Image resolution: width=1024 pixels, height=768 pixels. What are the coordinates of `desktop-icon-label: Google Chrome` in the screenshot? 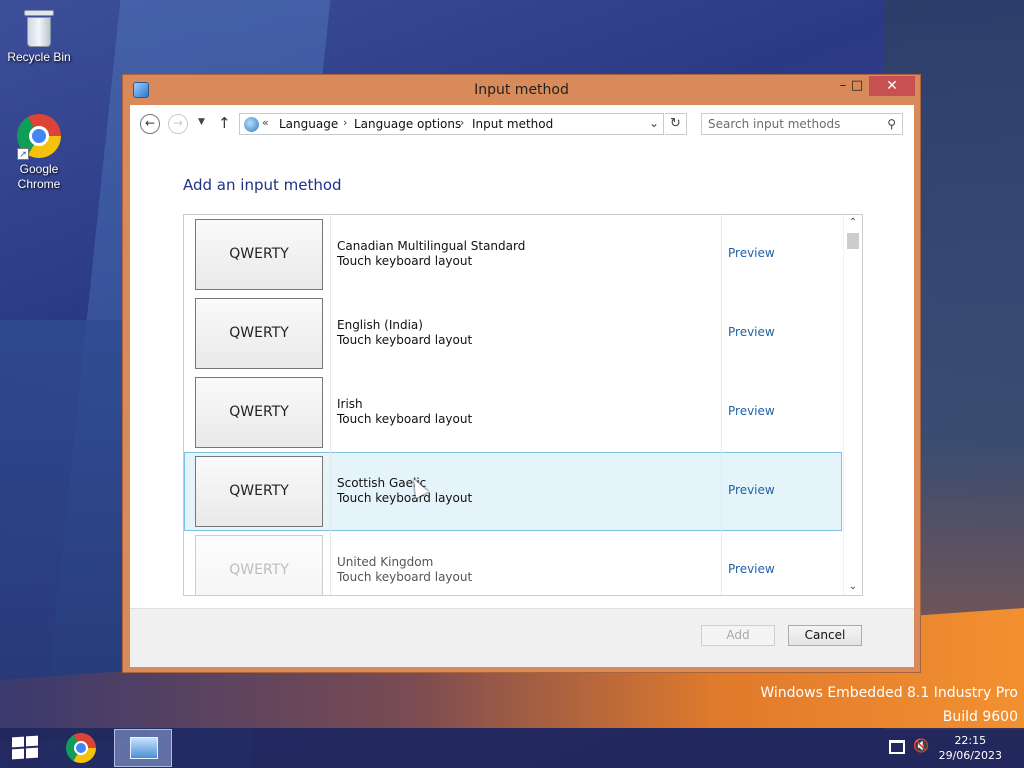 It's located at (39, 176).